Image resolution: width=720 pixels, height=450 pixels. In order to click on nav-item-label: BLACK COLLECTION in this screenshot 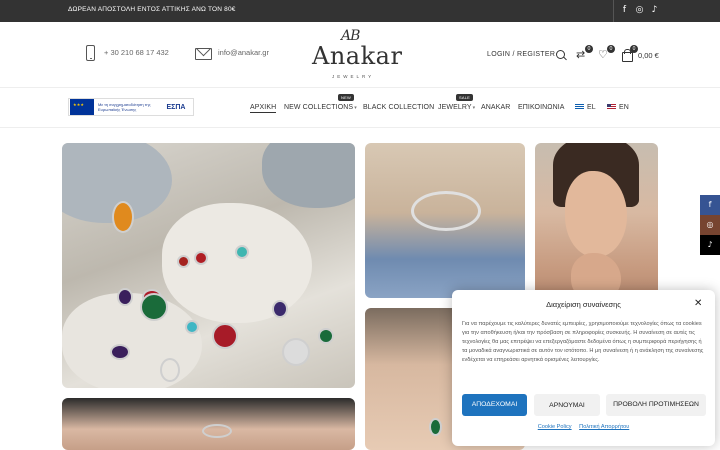, I will do `click(399, 107)`.